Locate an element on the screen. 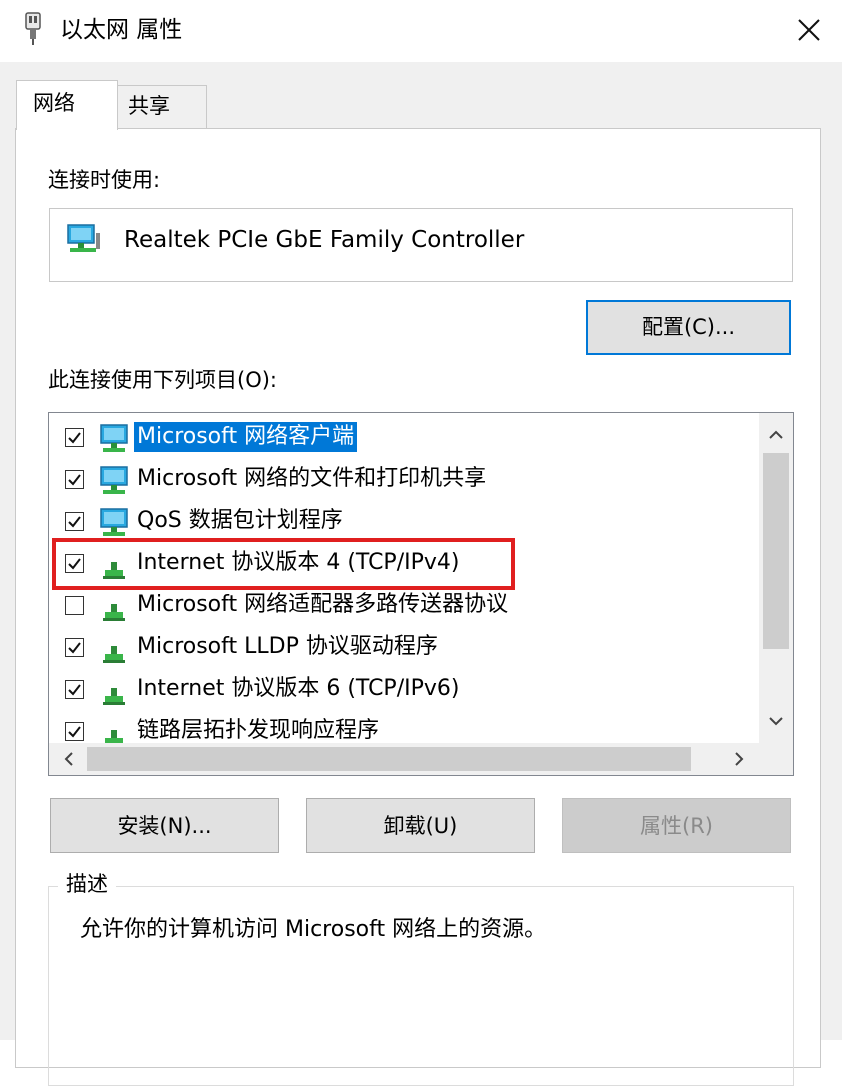  adapter-name: Realtek PCIe GbE Family Controller is located at coordinates (324, 240).